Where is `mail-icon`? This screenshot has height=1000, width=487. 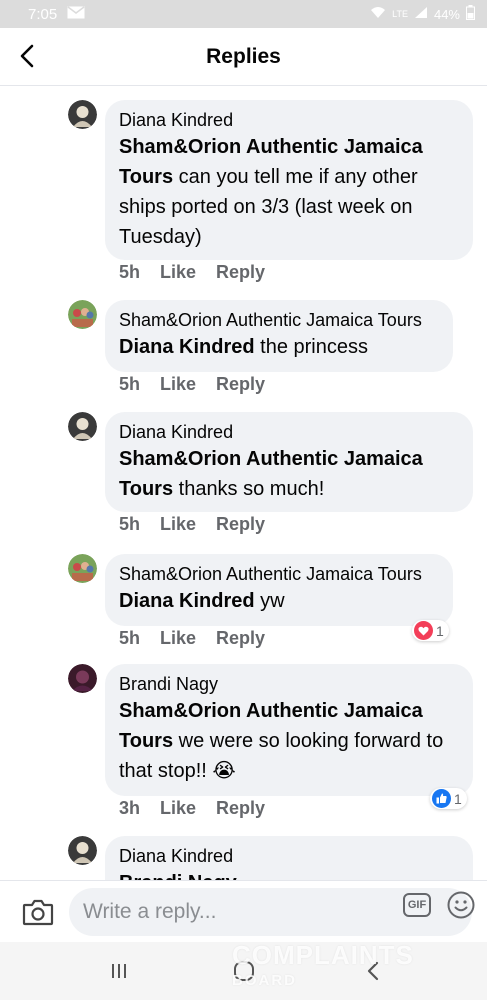 mail-icon is located at coordinates (76, 14).